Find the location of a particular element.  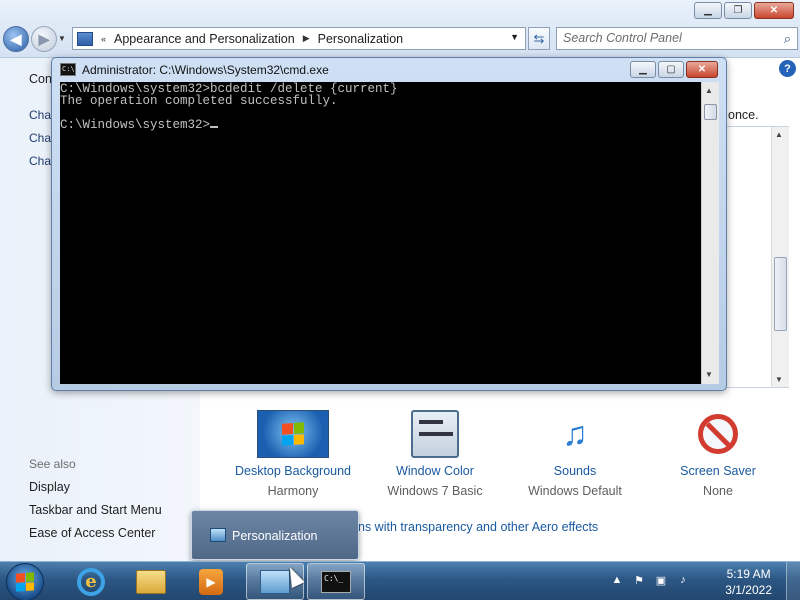

desktop-background-label: Desktop Background is located at coordinates (293, 471).